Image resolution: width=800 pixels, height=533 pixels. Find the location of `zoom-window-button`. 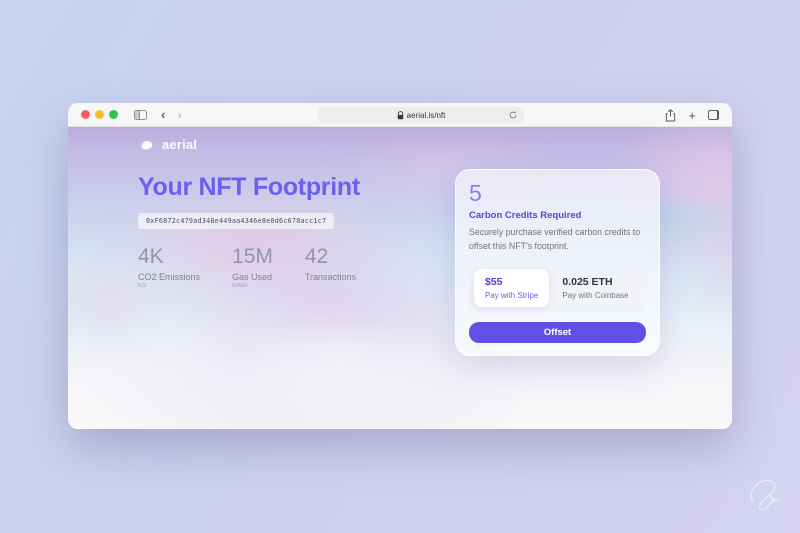

zoom-window-button is located at coordinates (113, 114).